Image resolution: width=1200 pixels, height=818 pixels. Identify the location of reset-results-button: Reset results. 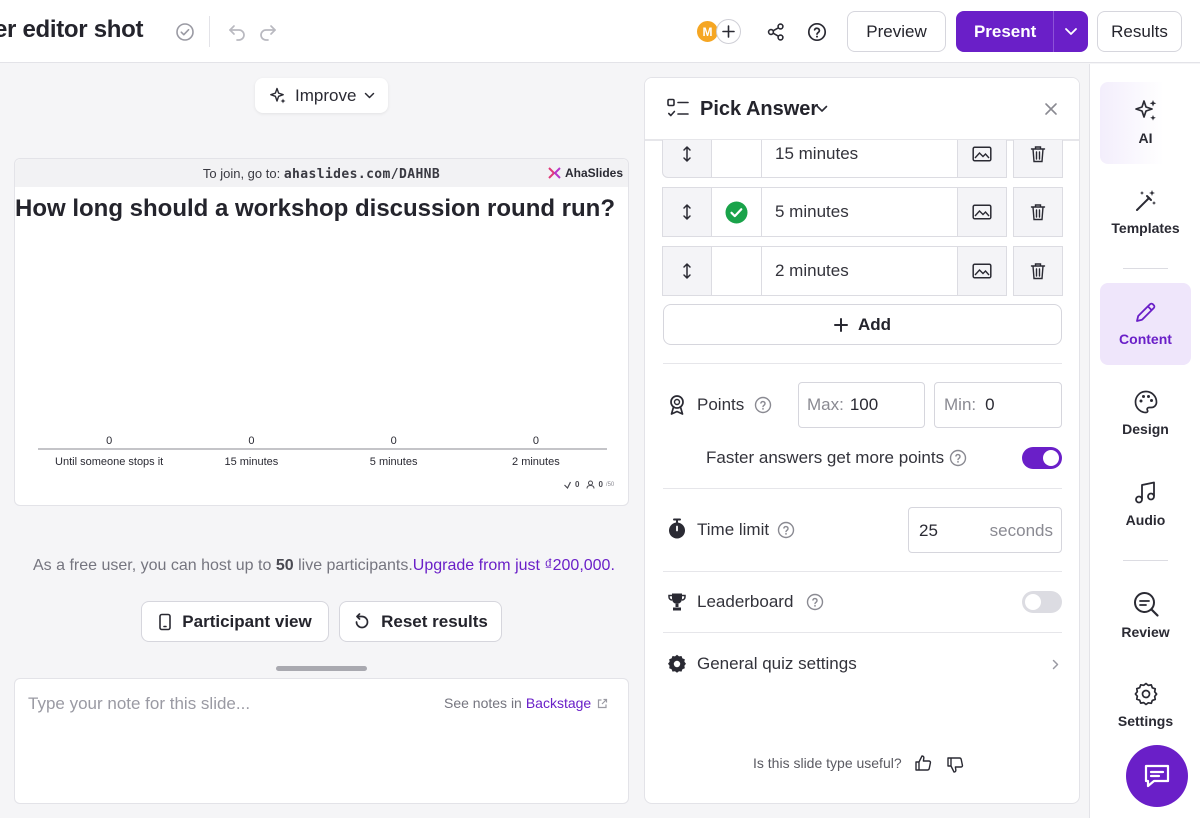
(420, 621).